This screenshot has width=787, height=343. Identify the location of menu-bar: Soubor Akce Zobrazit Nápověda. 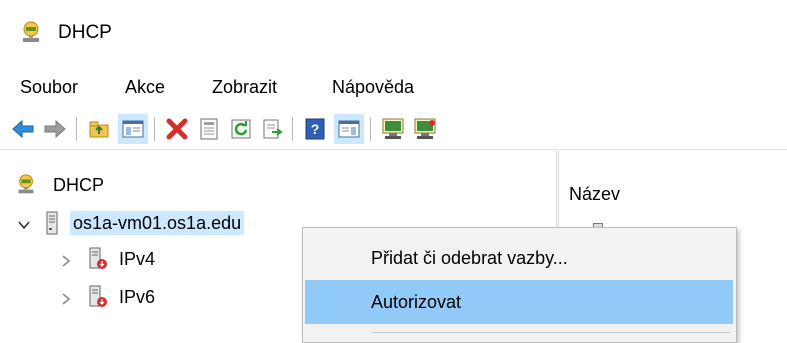
(393, 87).